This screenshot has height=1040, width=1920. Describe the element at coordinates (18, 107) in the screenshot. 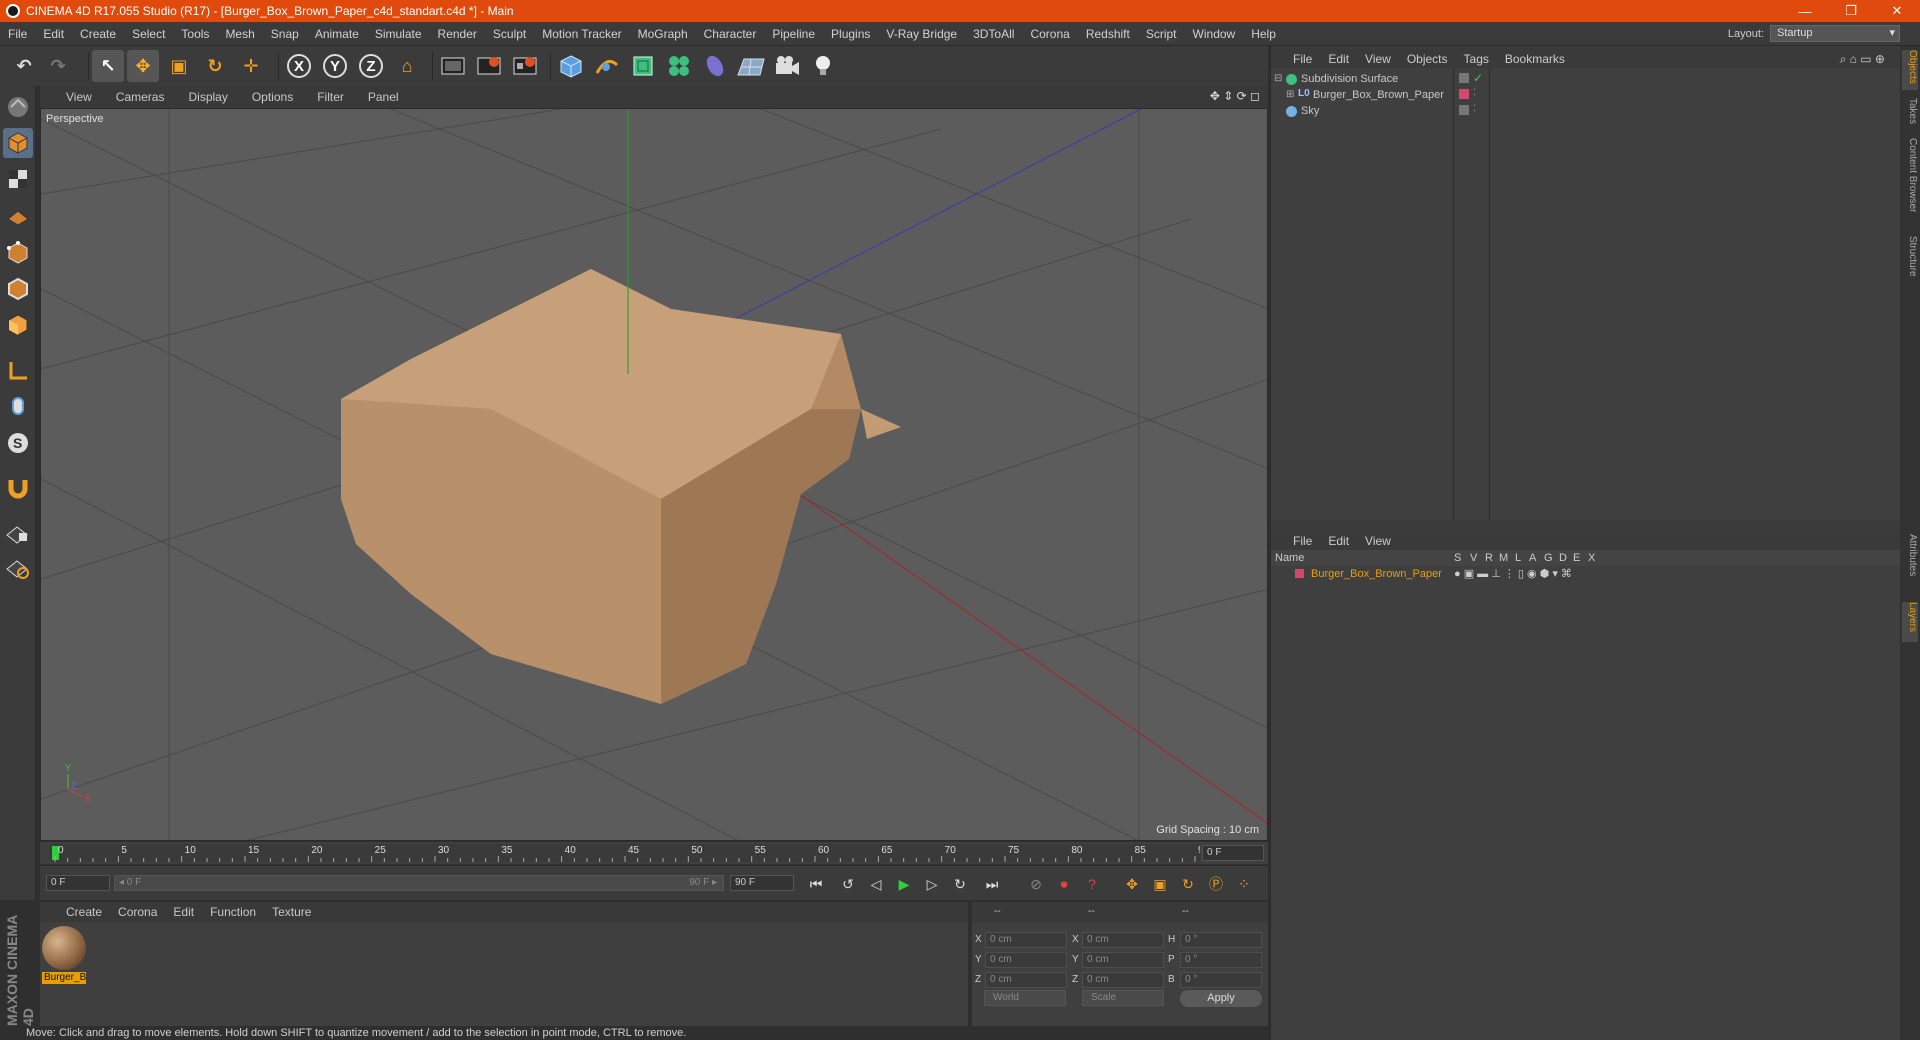

I see `make-editable-icon` at that location.